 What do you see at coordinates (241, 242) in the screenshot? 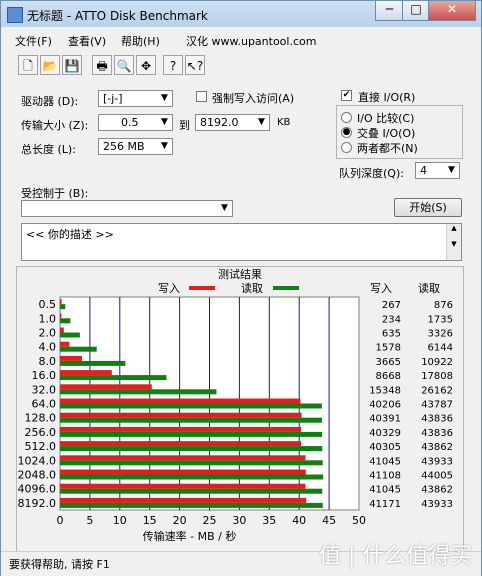
I see `description-textarea: << 你的描述 >> ▲ ▼` at bounding box center [241, 242].